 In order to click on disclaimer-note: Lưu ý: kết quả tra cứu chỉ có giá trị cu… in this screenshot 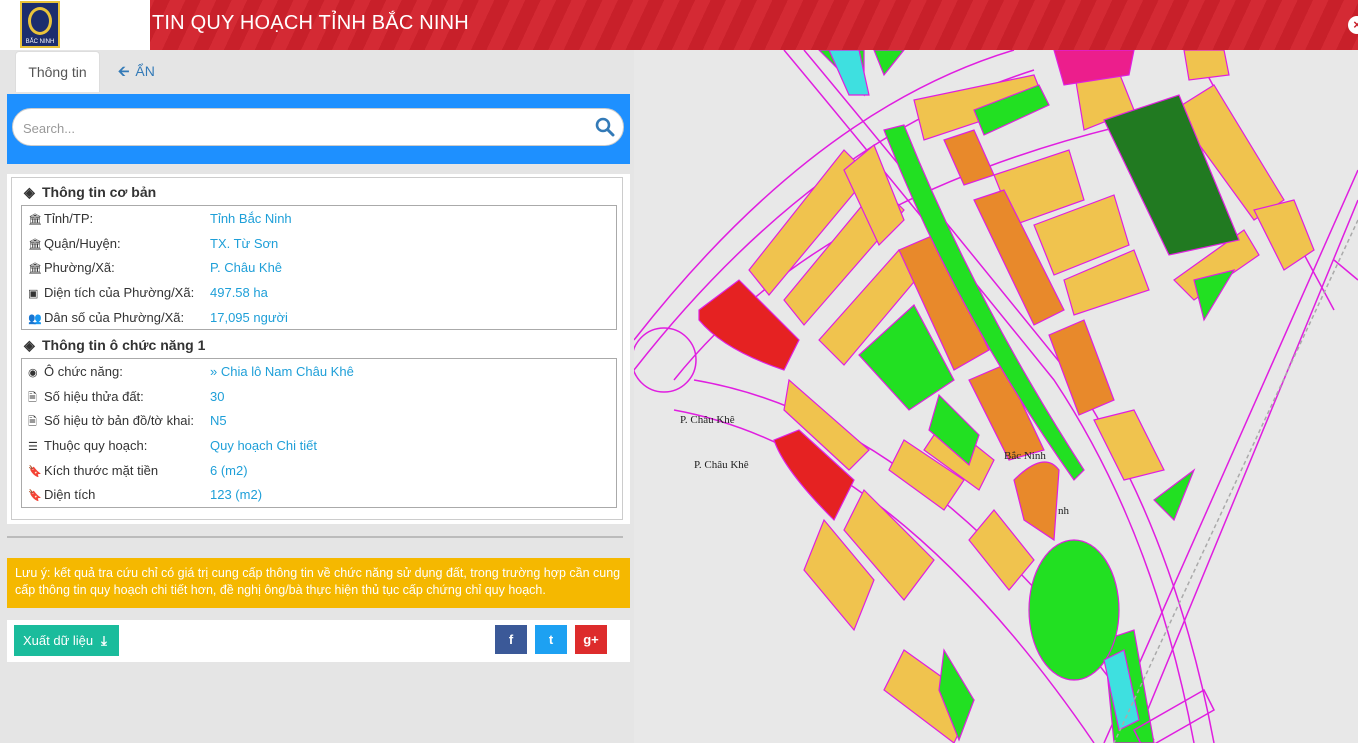, I will do `click(318, 583)`.